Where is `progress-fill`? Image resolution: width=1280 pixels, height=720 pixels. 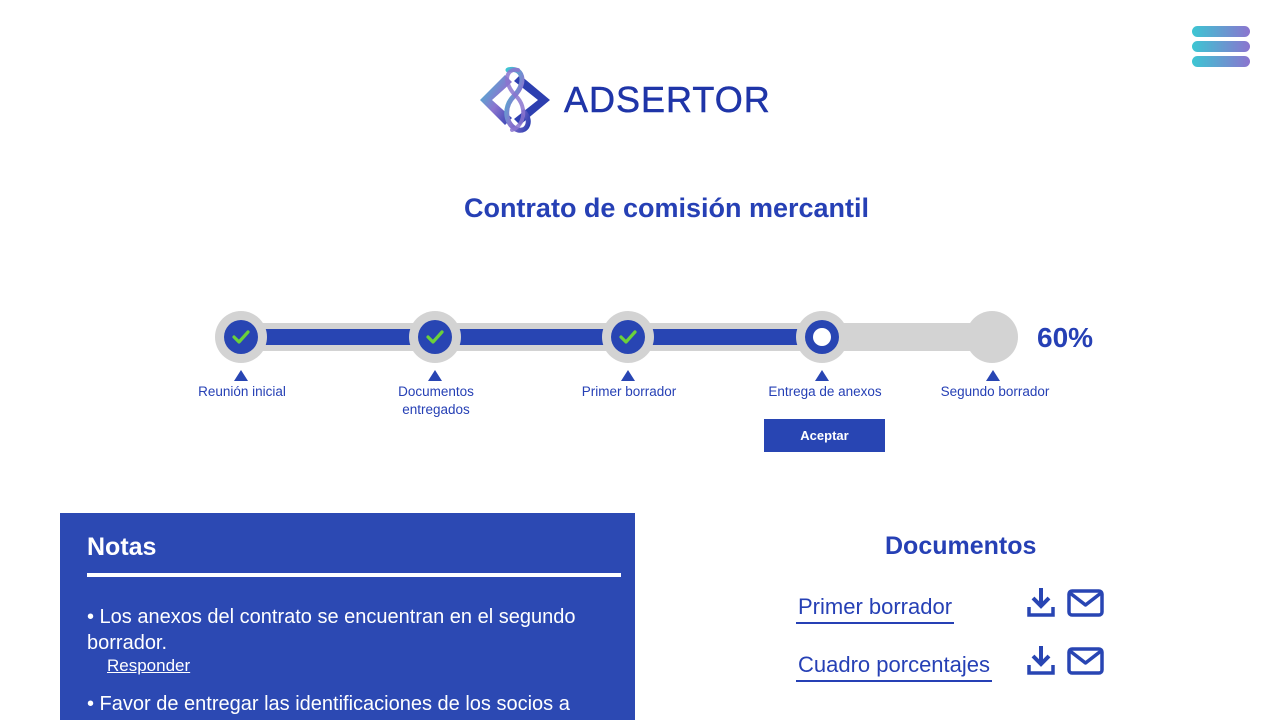 progress-fill is located at coordinates (531, 337).